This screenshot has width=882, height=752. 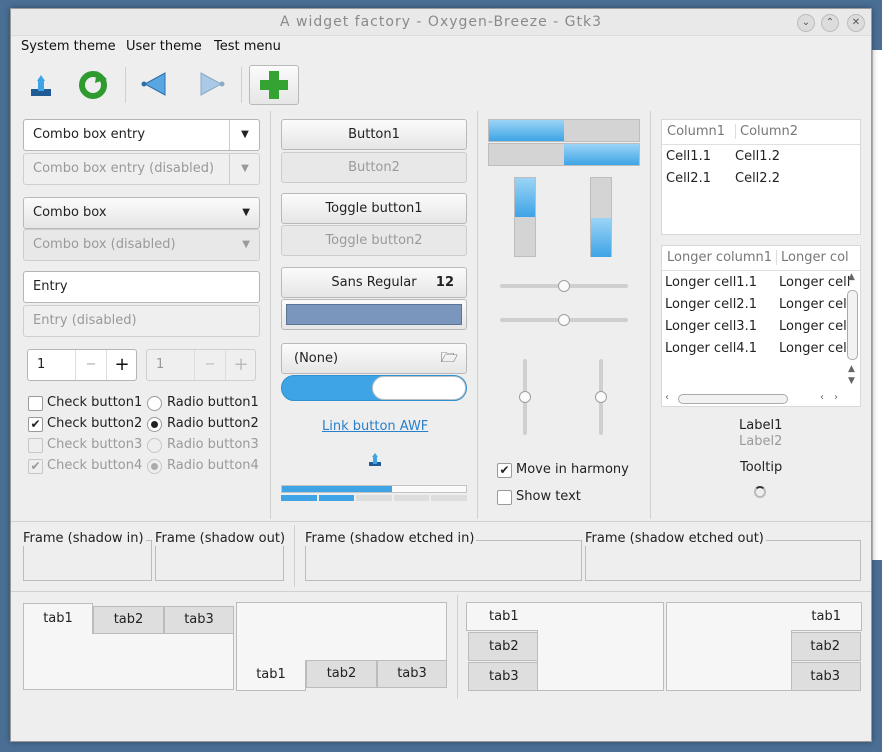 I want to click on frame-shadow-in-label: Frame (shadow in), so click(x=83, y=538).